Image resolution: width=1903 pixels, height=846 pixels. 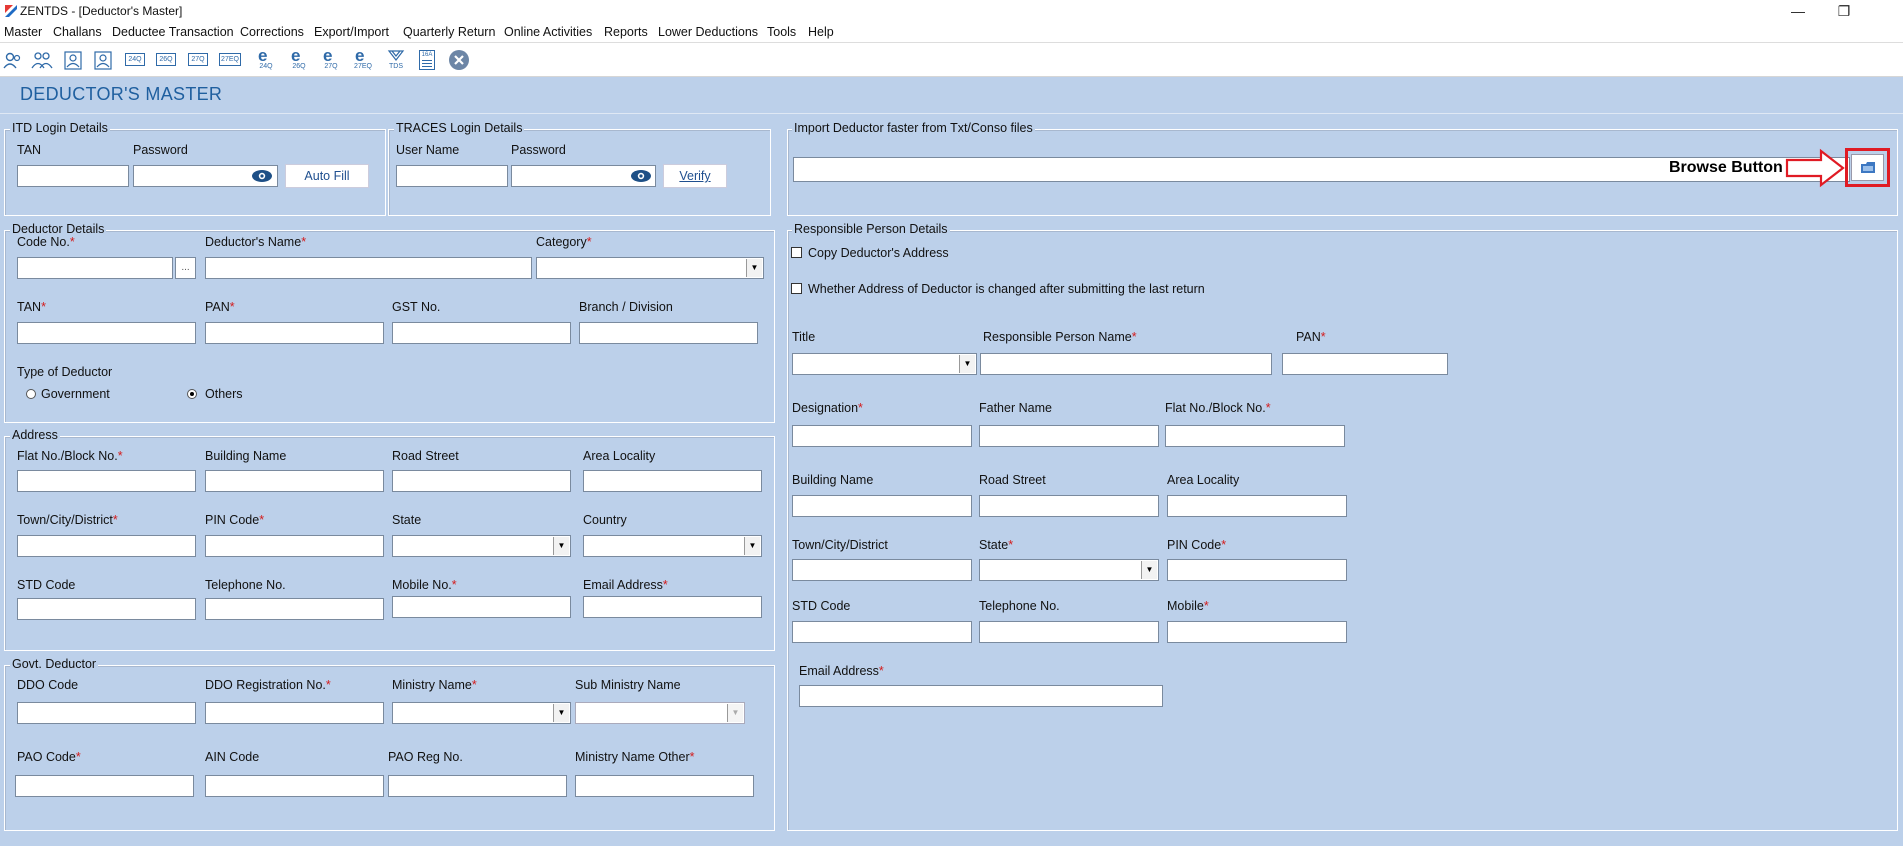 What do you see at coordinates (882, 506) in the screenshot?
I see `resp-building-input` at bounding box center [882, 506].